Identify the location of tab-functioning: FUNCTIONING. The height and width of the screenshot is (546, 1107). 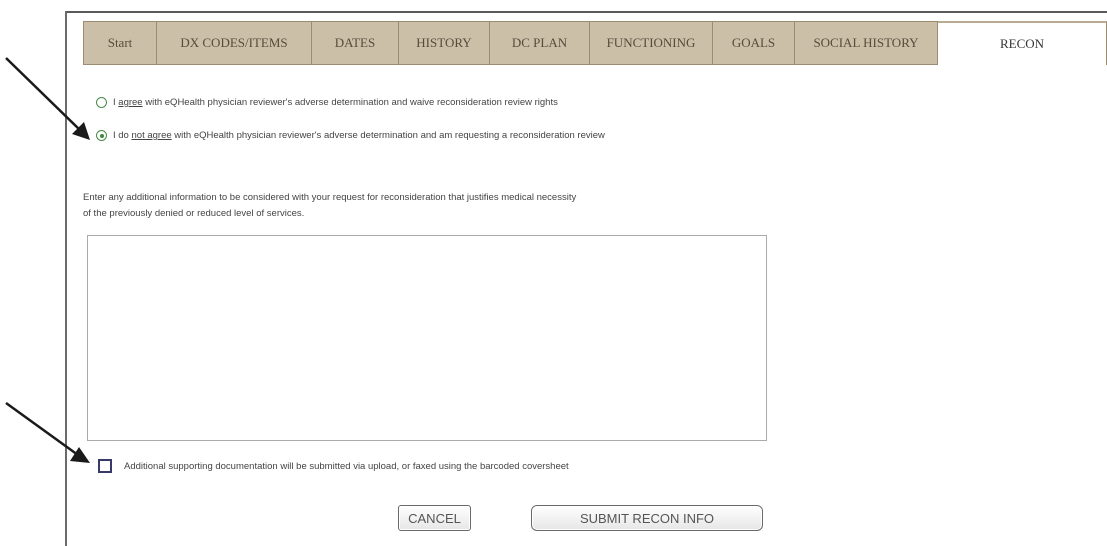
(651, 43).